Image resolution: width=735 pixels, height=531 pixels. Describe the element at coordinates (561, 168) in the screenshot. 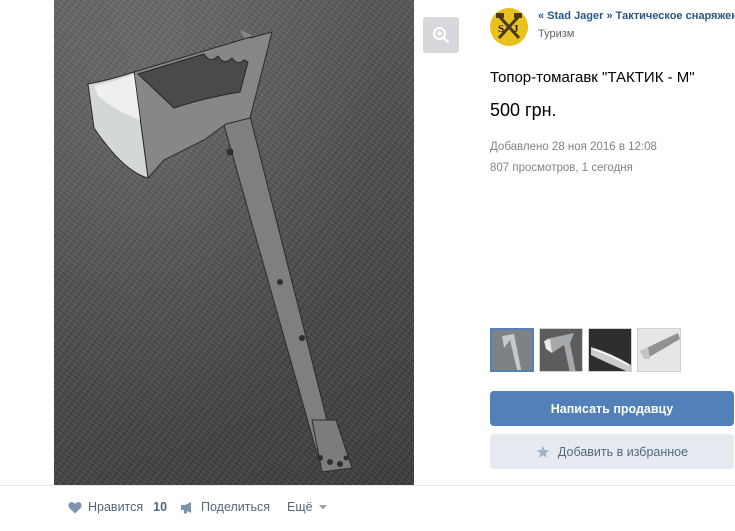

I see `view-count: 807 просмотров, 1 сегодня` at that location.